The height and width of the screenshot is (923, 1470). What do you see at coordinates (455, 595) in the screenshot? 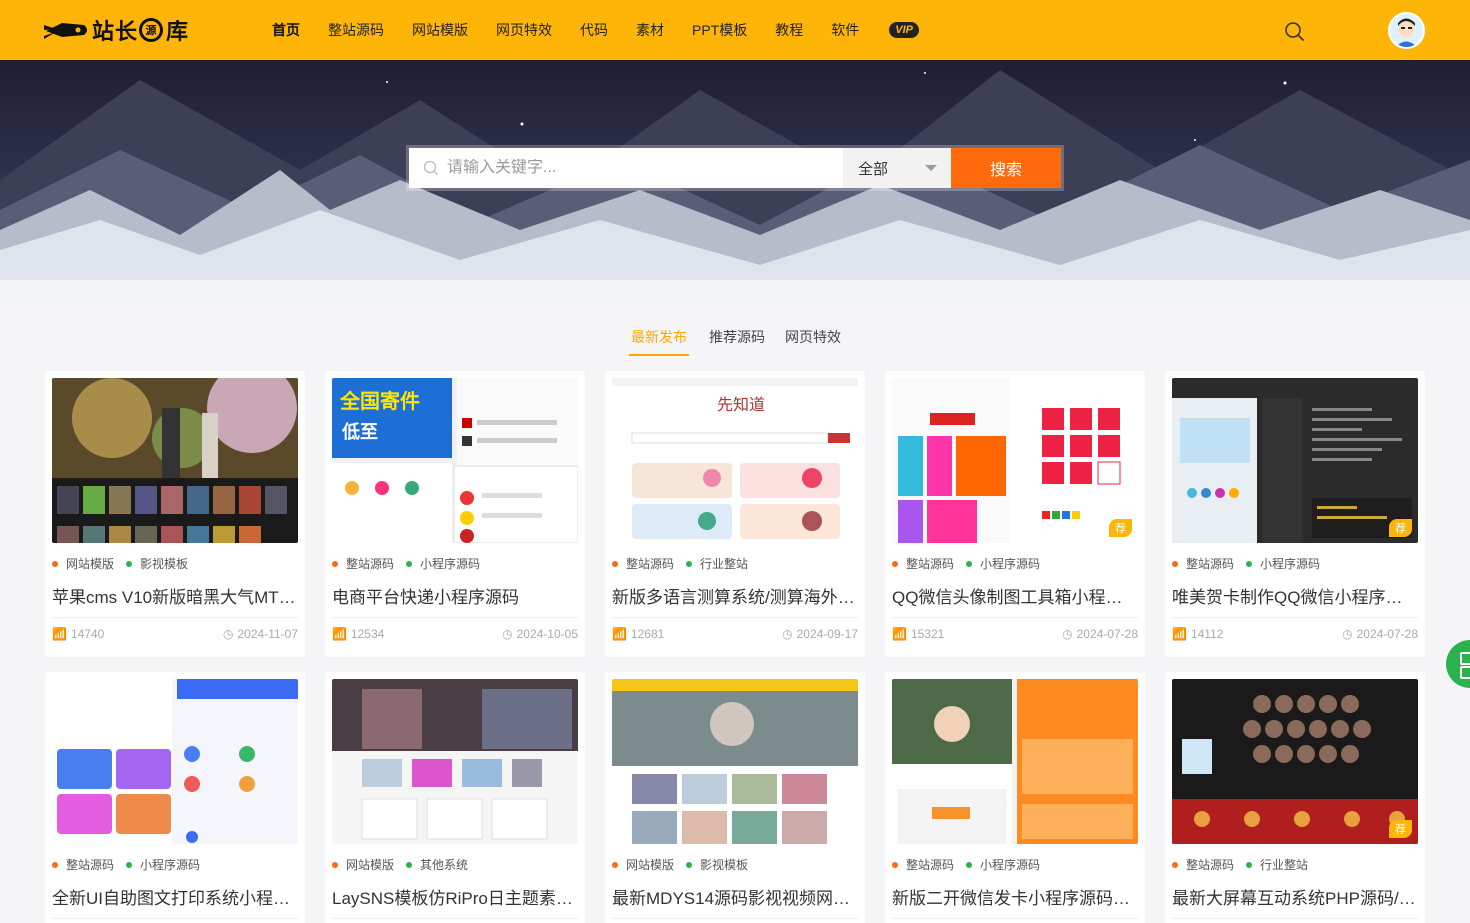
I see `card-title: 电商平台快递小程序源码` at bounding box center [455, 595].